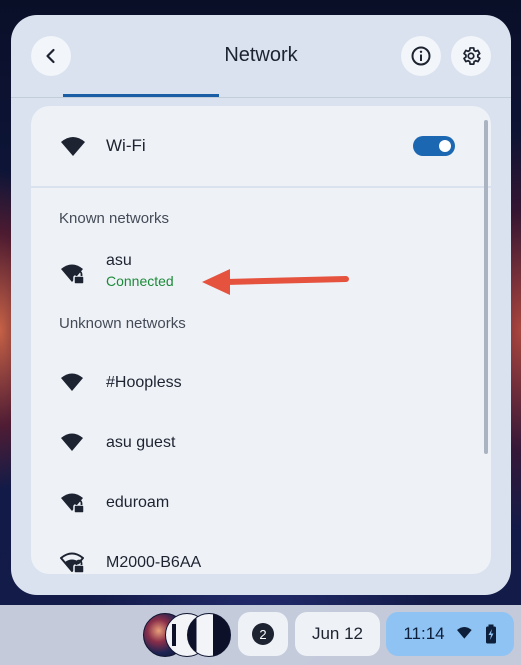 Image resolution: width=521 pixels, height=665 pixels. I want to click on network-name: #Hoopless, so click(144, 382).